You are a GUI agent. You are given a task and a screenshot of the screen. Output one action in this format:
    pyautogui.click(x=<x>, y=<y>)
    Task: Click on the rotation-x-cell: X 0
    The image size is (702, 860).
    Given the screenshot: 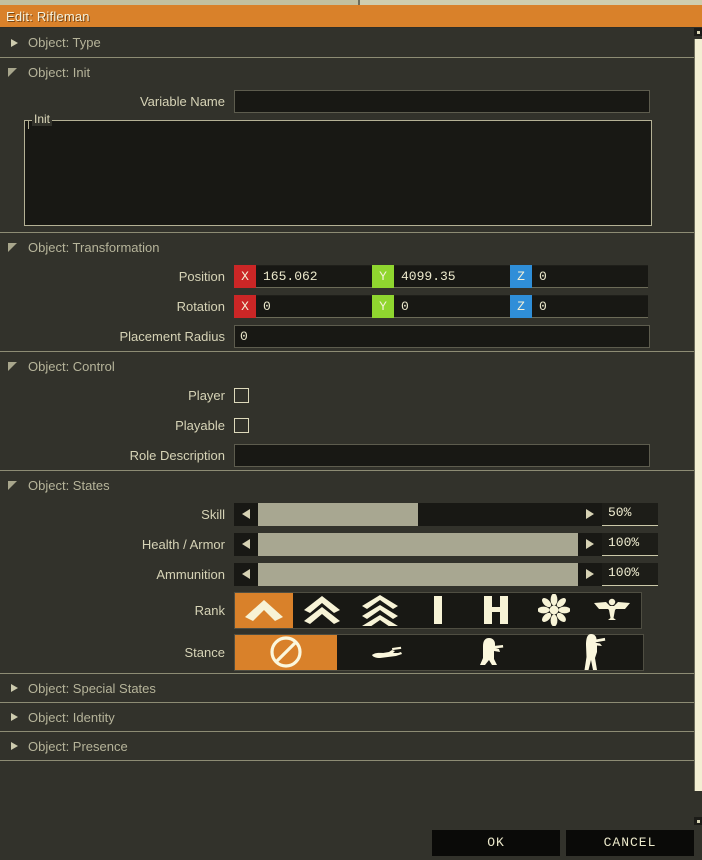 What is the action you would take?
    pyautogui.click(x=303, y=306)
    